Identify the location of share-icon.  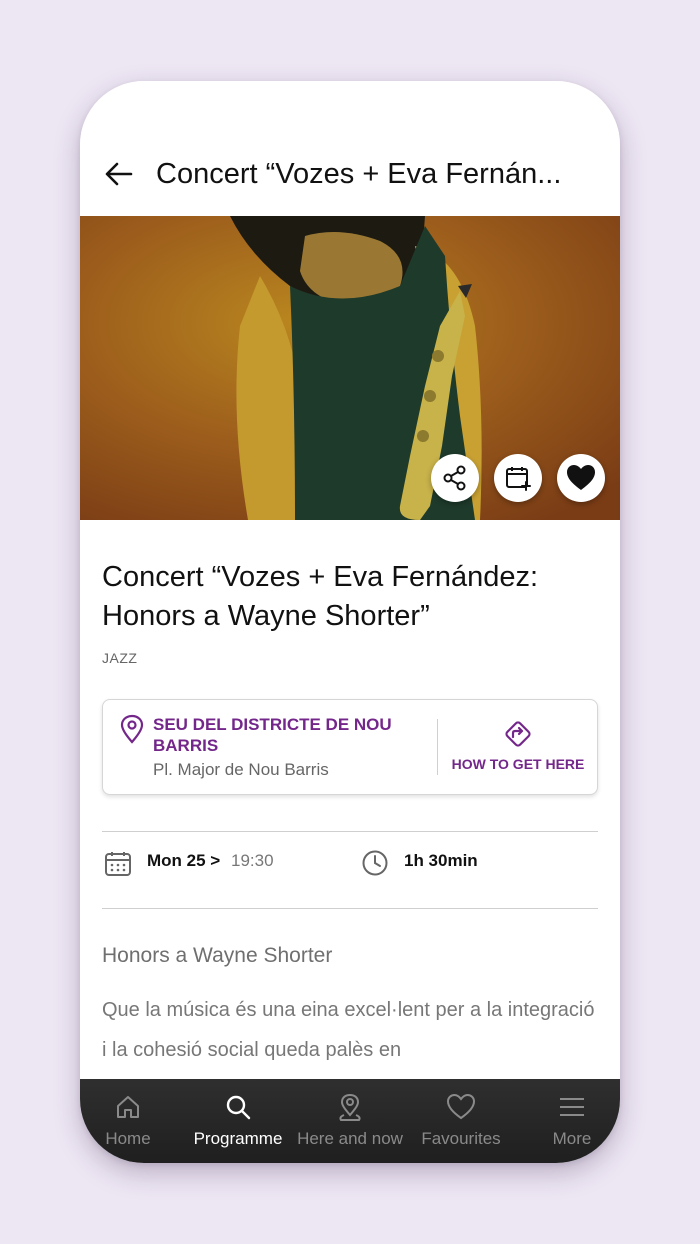
(454, 478).